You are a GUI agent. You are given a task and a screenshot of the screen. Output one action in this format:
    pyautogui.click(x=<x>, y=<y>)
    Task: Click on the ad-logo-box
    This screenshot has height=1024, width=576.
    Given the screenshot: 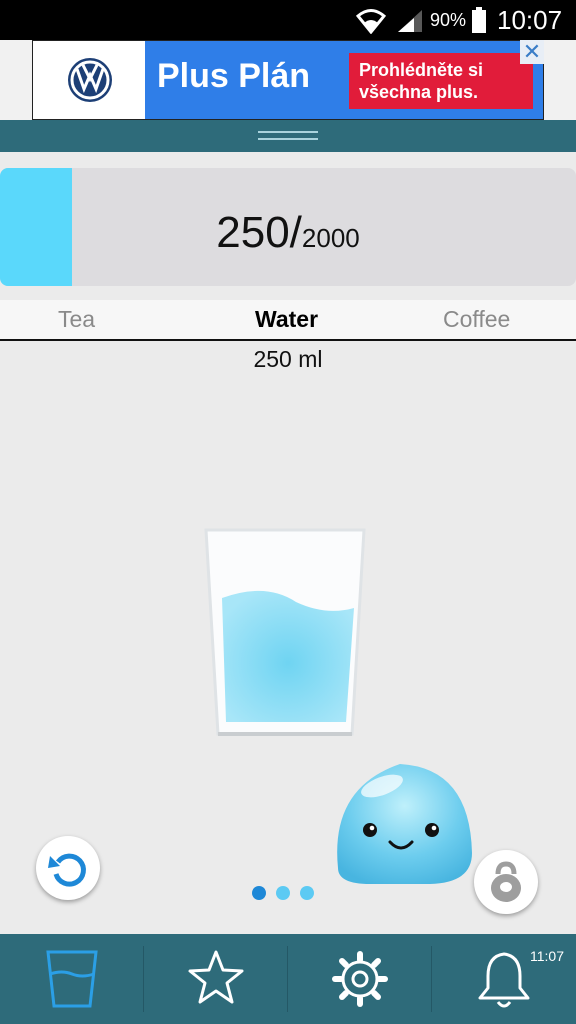 What is the action you would take?
    pyautogui.click(x=89, y=80)
    